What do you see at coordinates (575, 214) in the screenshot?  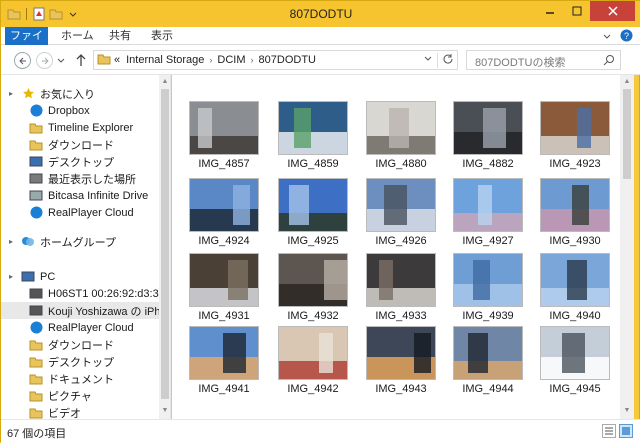 I see `file-tile: IMG_4930` at bounding box center [575, 214].